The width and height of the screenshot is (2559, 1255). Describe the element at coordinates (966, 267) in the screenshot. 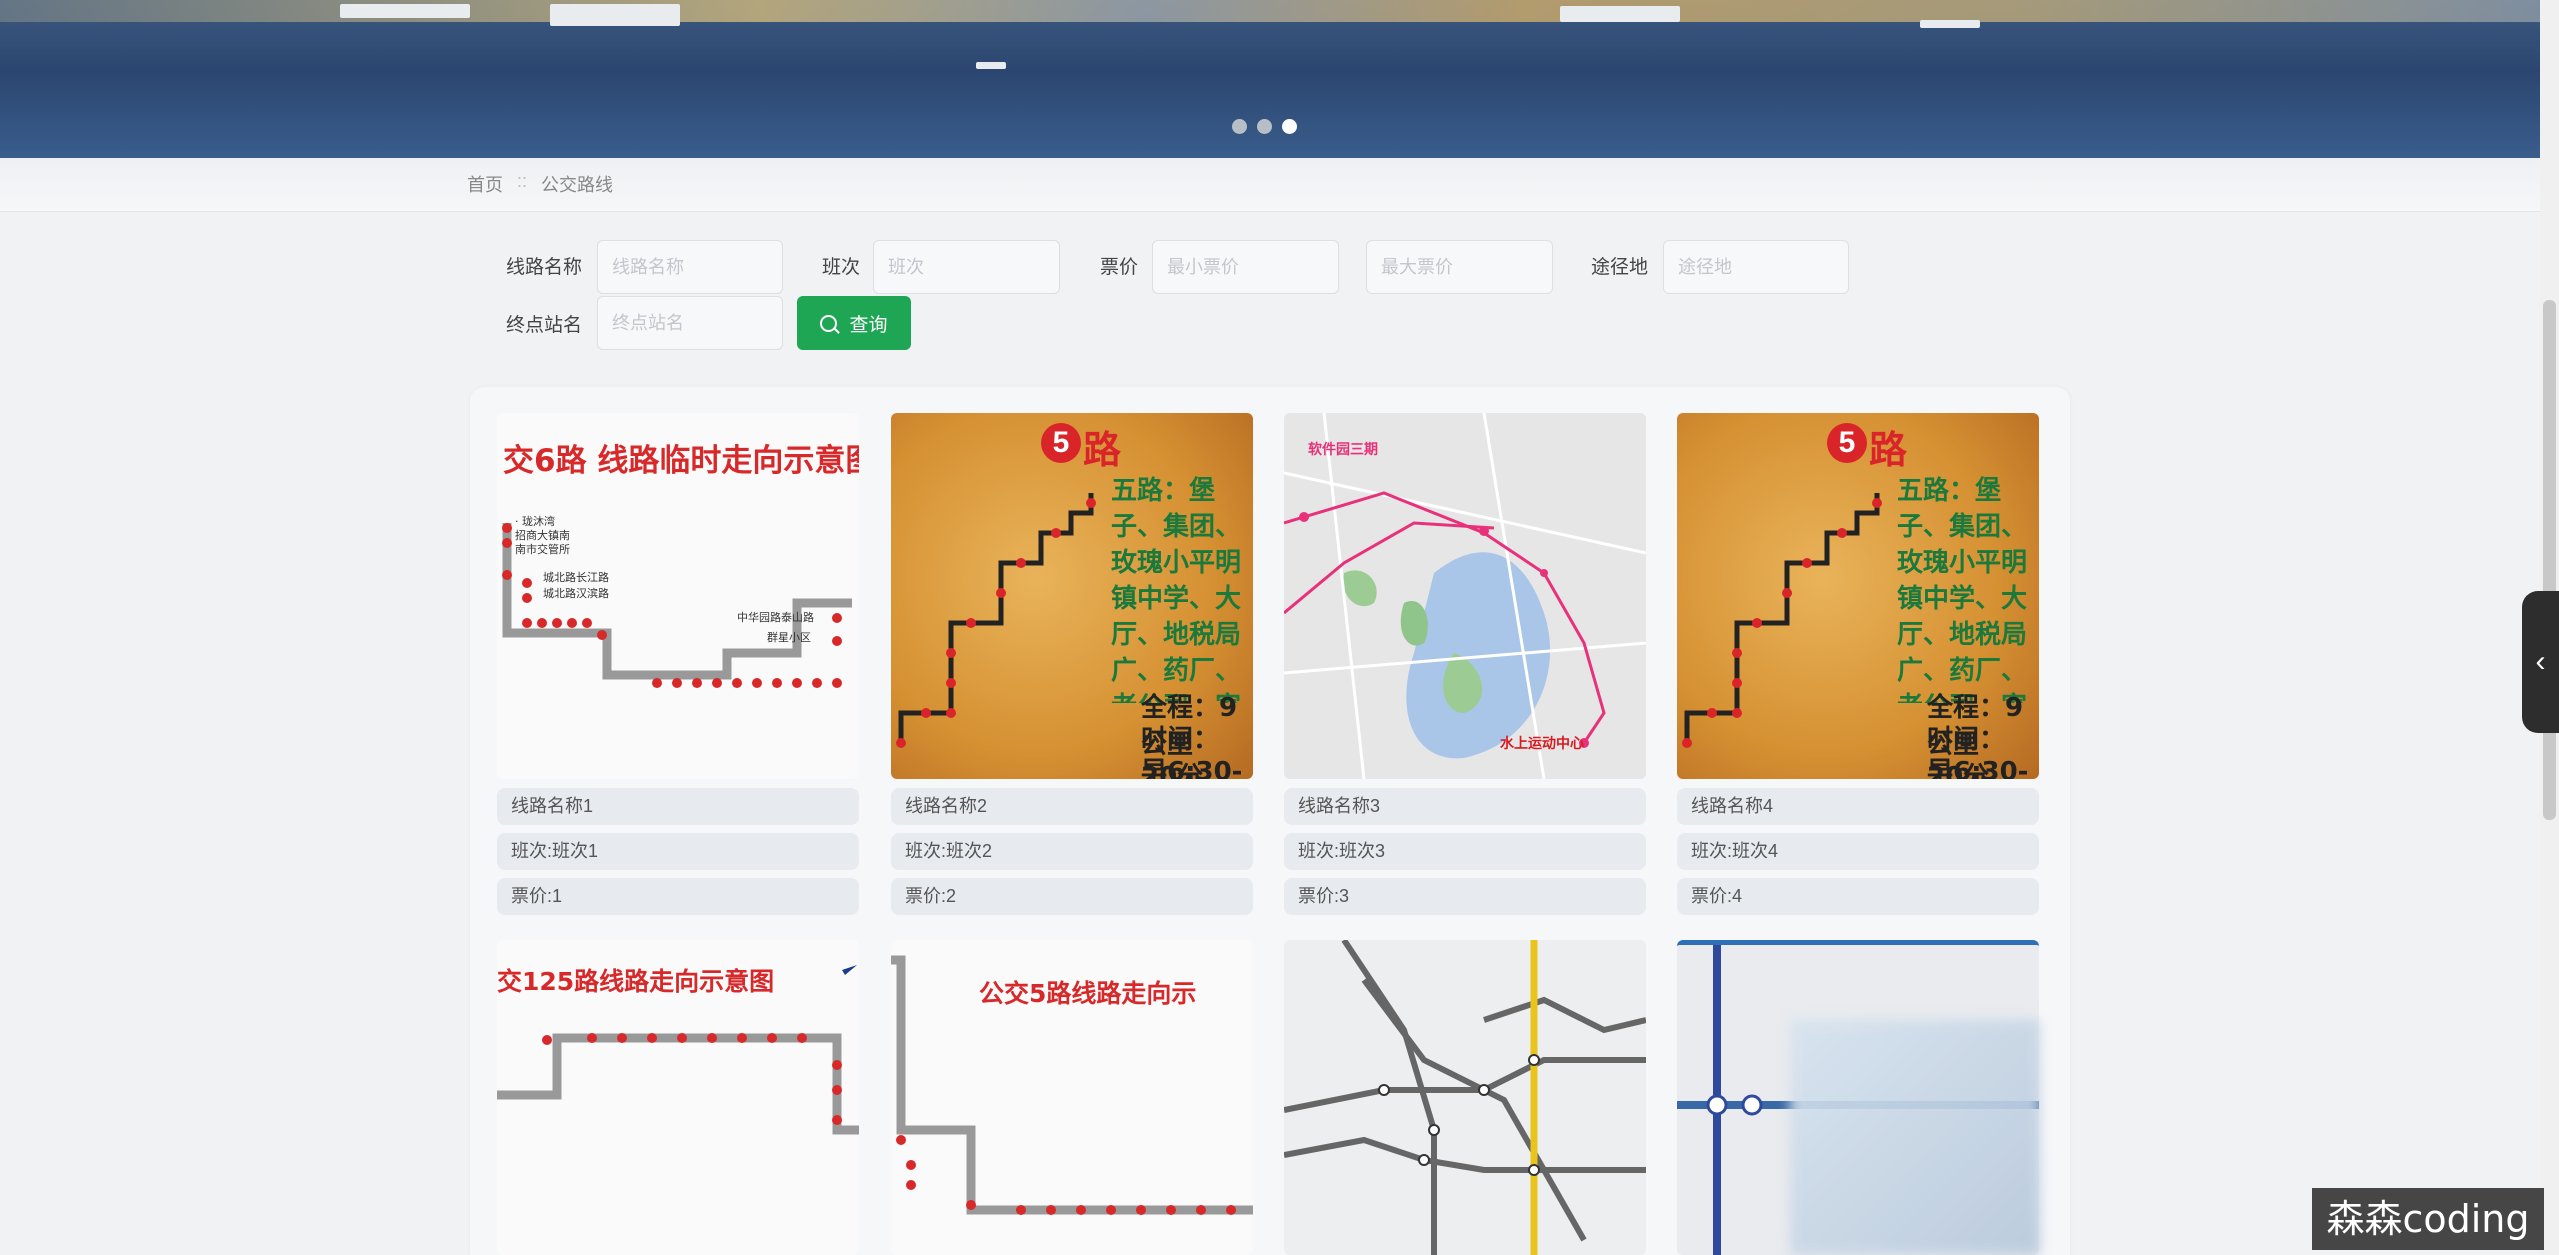

I see `shift-input` at that location.